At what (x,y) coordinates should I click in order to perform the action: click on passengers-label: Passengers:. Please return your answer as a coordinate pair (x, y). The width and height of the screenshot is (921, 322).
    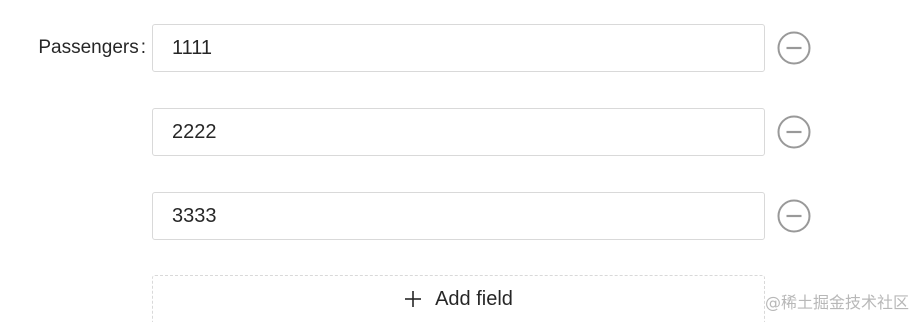
    Looking at the image, I should click on (73, 48).